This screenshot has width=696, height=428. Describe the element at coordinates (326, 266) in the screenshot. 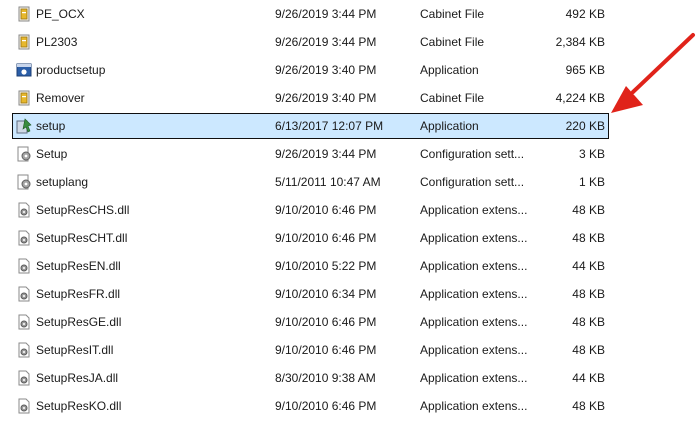

I see `file-date-modified: 9/10/2010 5:22 PM` at that location.